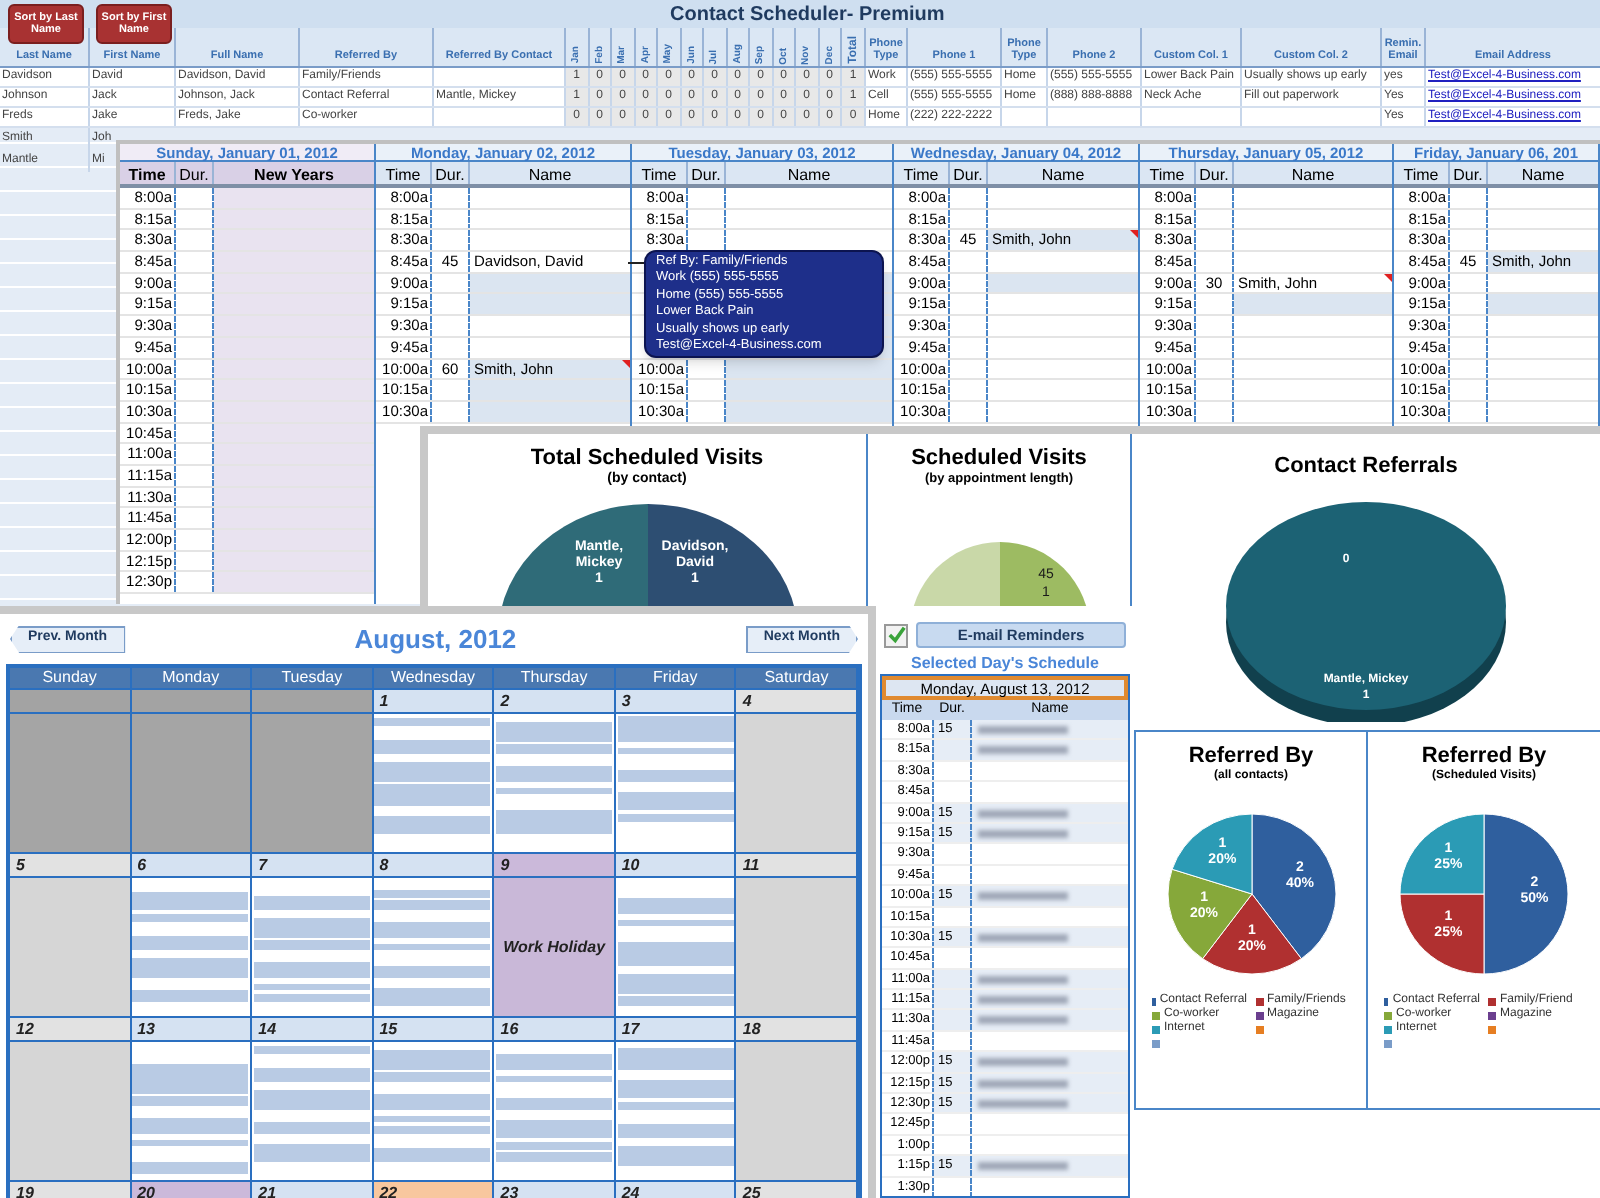 The width and height of the screenshot is (1600, 1198). Describe the element at coordinates (312, 1029) in the screenshot. I see `day-number-strip: 14` at that location.